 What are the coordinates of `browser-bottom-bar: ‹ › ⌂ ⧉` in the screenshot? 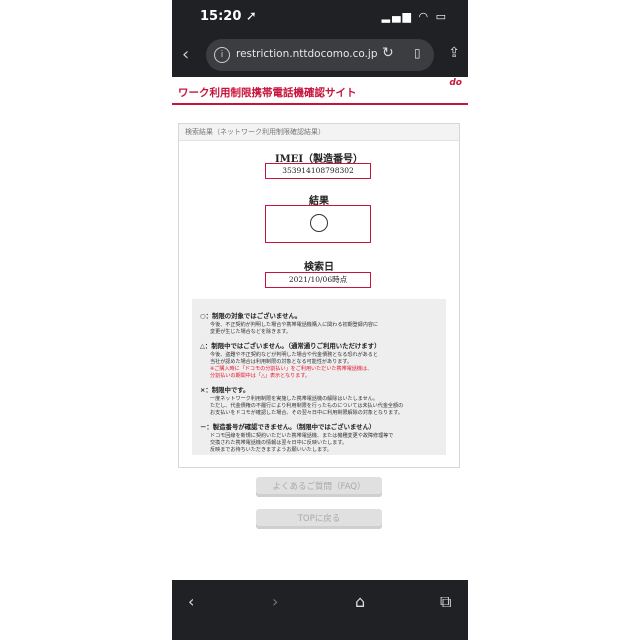 It's located at (320, 610).